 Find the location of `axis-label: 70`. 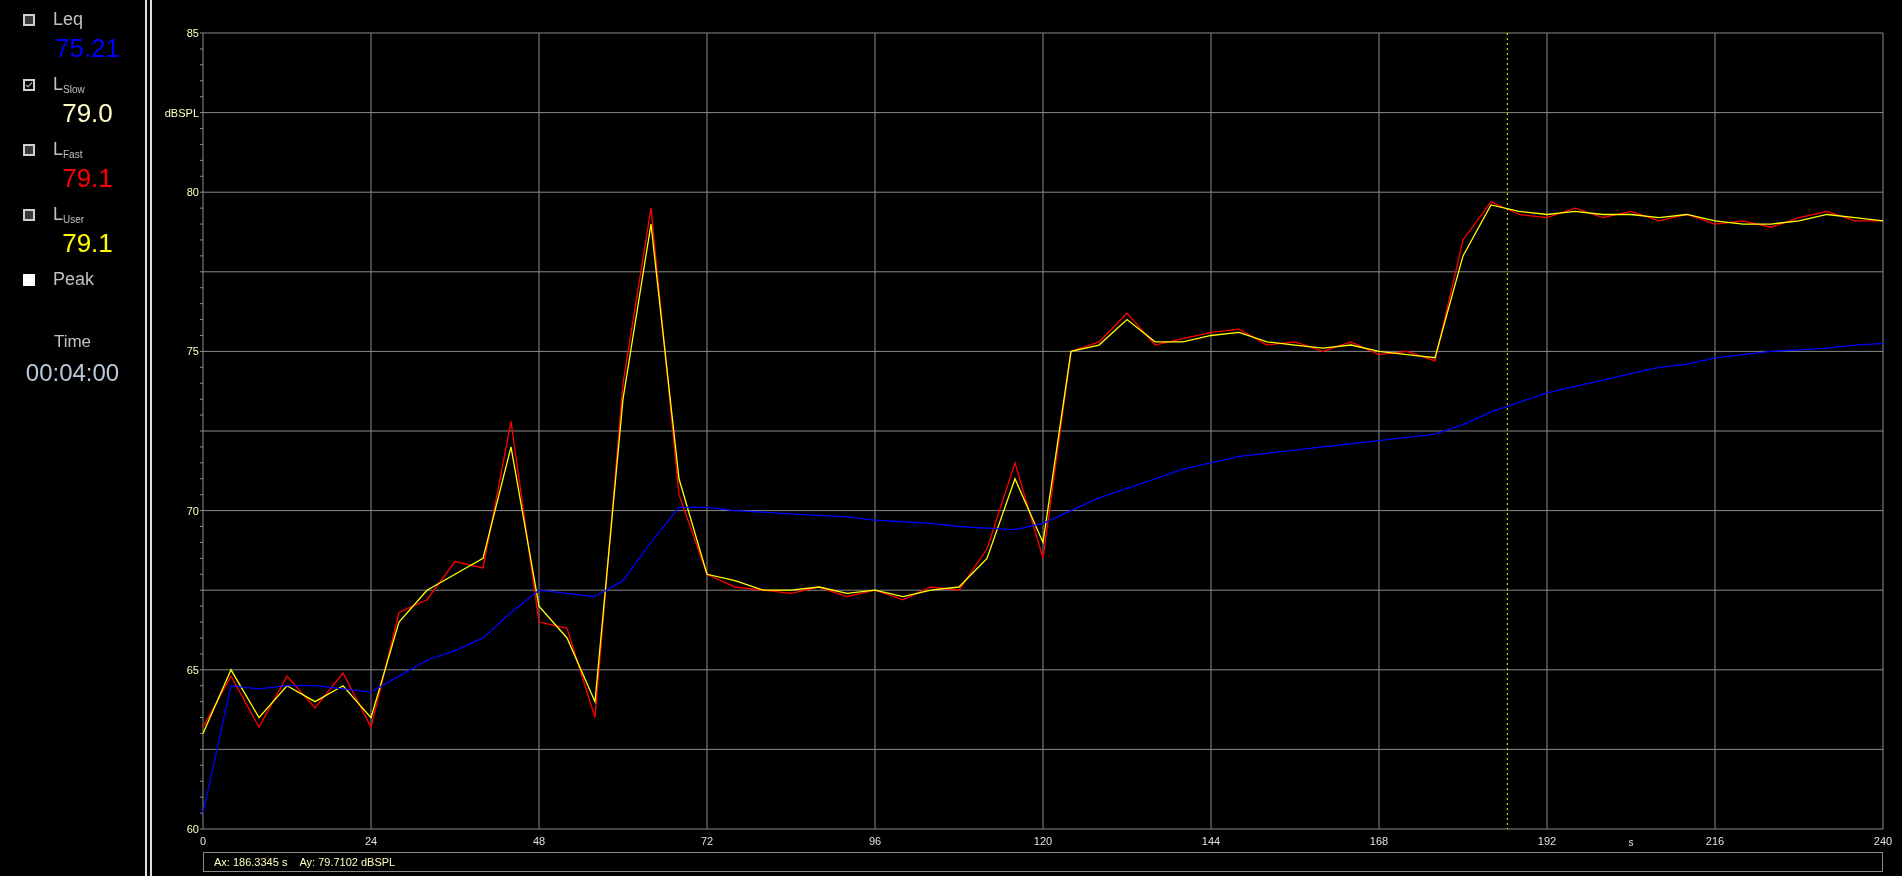

axis-label: 70 is located at coordinates (192, 510).